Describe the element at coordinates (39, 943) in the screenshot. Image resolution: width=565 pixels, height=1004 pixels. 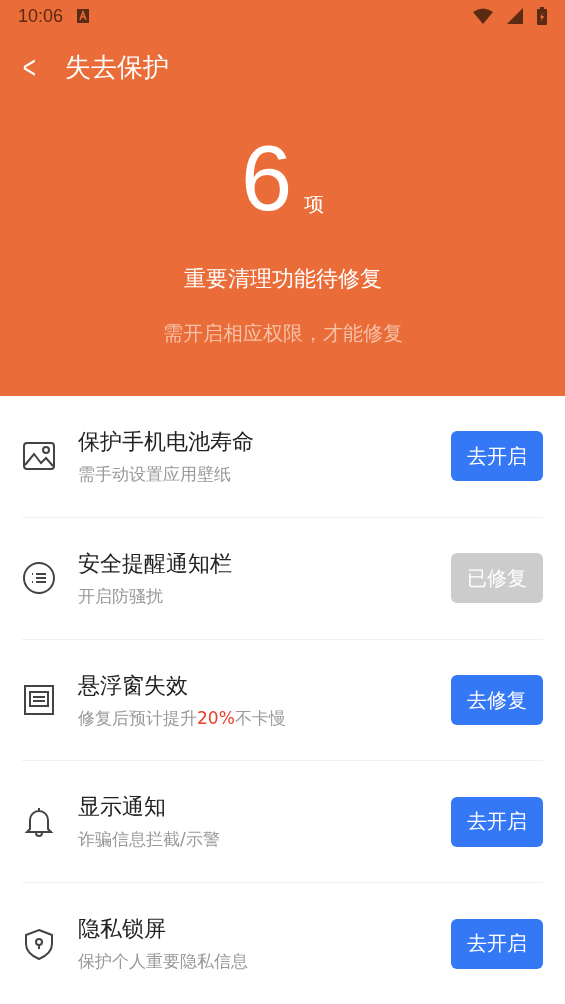
I see `shield-icon` at that location.